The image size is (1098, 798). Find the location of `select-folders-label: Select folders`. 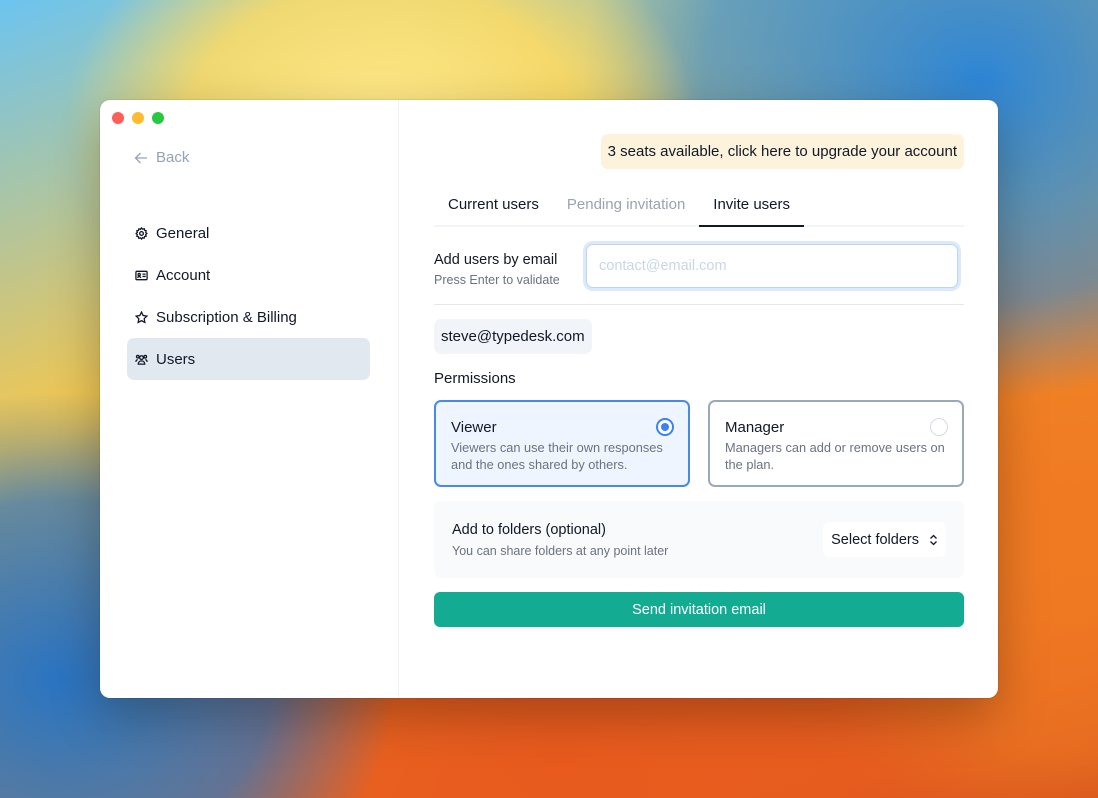

select-folders-label: Select folders is located at coordinates (875, 539).